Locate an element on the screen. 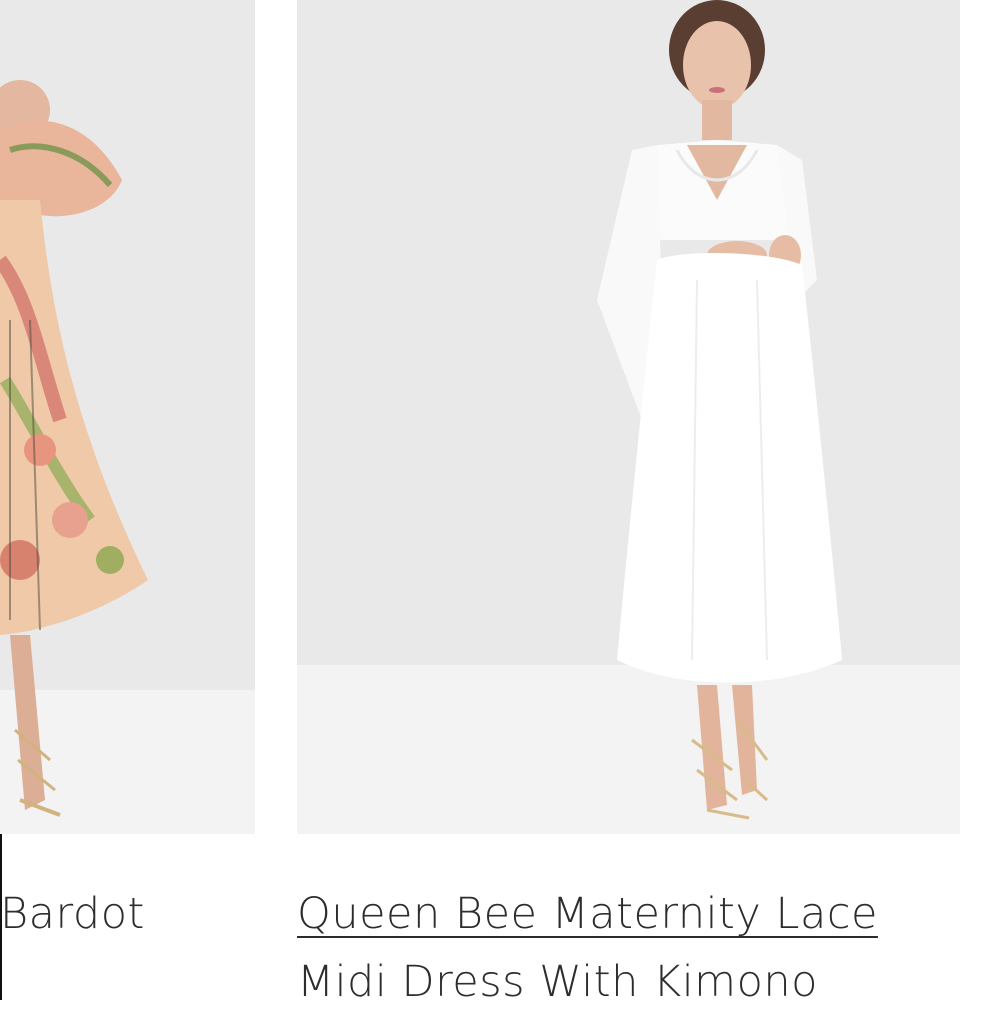 Image resolution: width=1000 pixels, height=1016 pixels. product-title-left: Bardot is located at coordinates (127, 914).